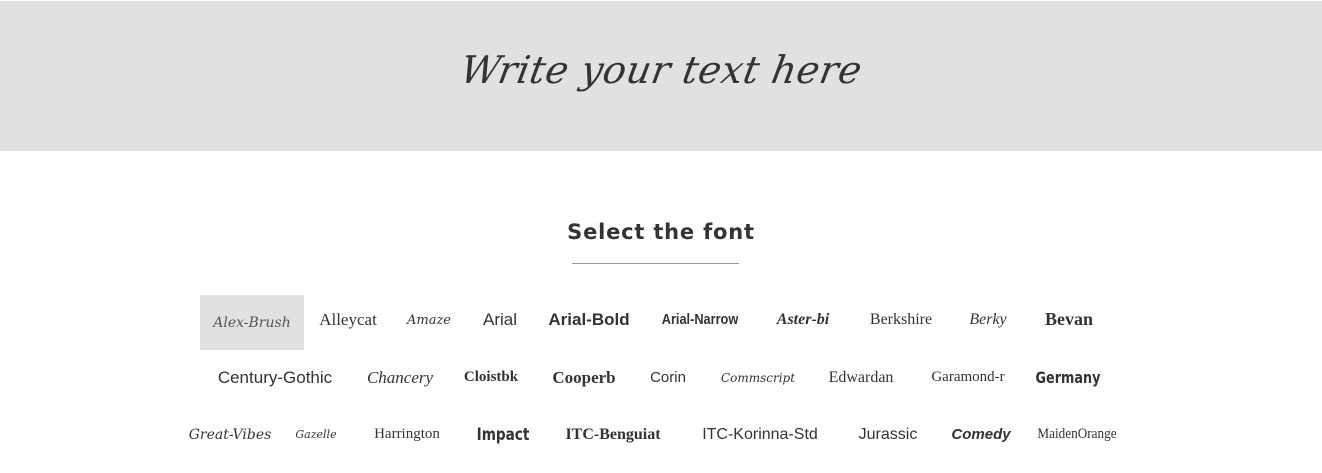 The width and height of the screenshot is (1322, 473). I want to click on font-option-chancery: Chancery, so click(400, 377).